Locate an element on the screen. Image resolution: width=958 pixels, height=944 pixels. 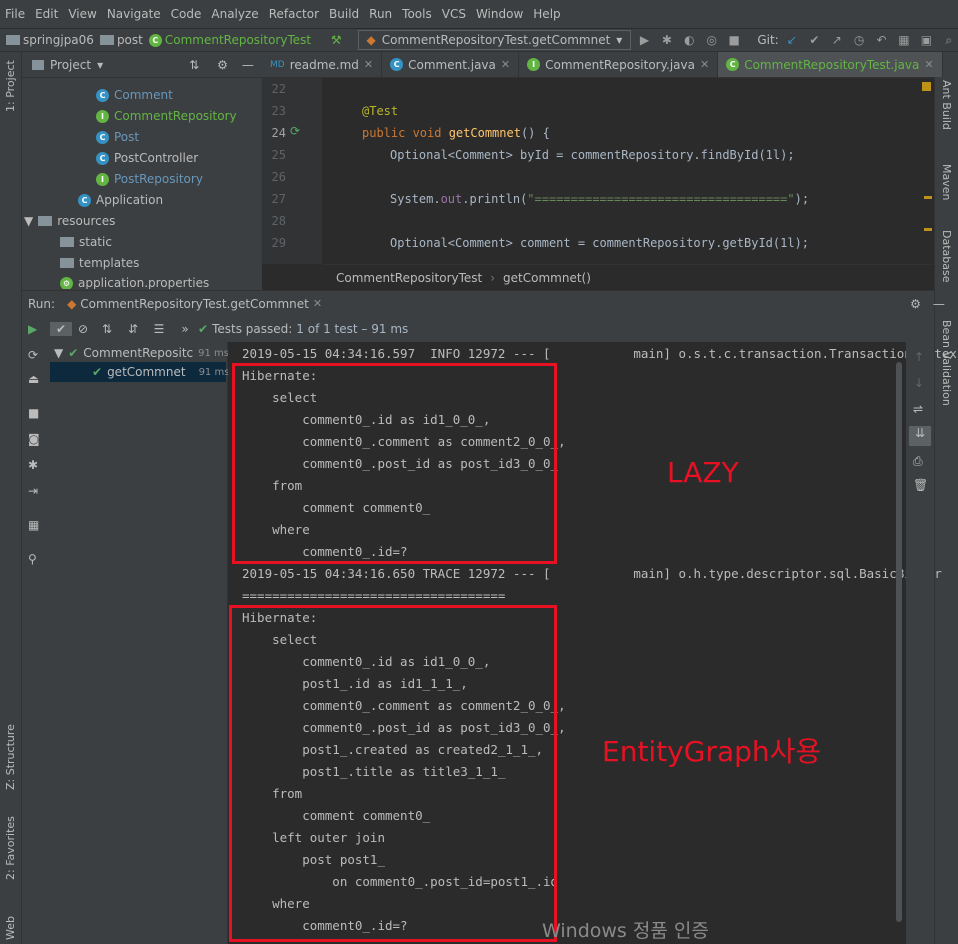
tree-item-post-controller: C PostController is located at coordinates (147, 158).